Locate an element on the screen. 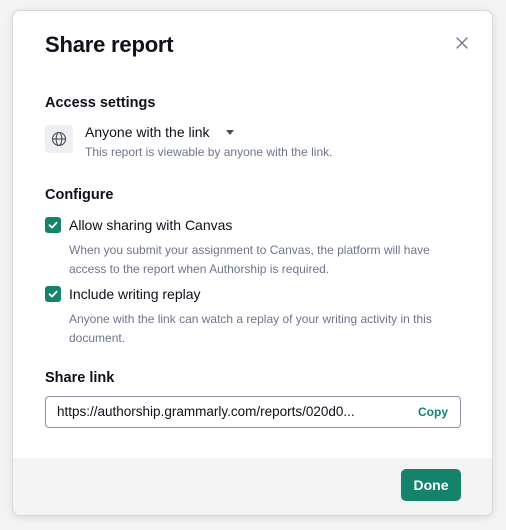 This screenshot has height=530, width=506. writing-replay-checkbox is located at coordinates (53, 294).